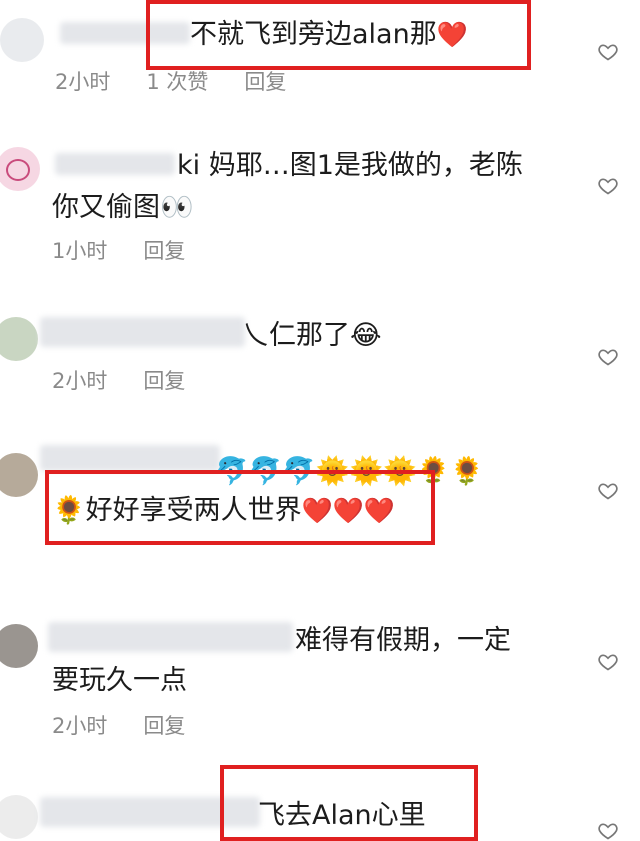 This screenshot has width=640, height=841. Describe the element at coordinates (177, 207) in the screenshot. I see `eyes-emoji: 👀` at that location.